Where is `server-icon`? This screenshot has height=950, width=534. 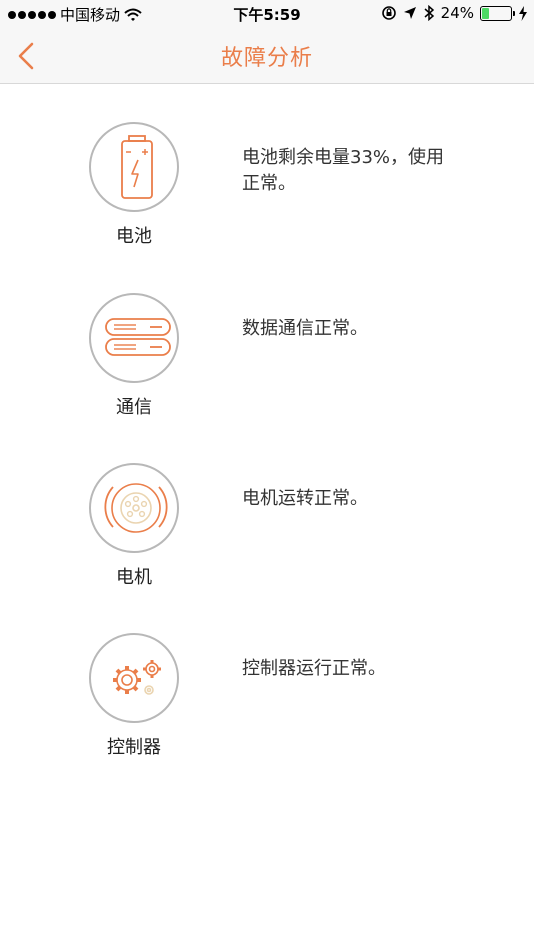
server-icon is located at coordinates (138, 337).